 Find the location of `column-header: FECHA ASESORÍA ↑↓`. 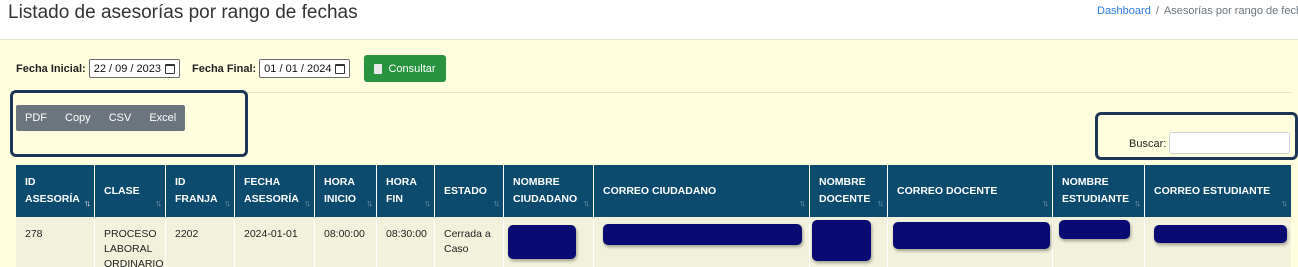

column-header: FECHA ASESORÍA ↑↓ is located at coordinates (275, 191).